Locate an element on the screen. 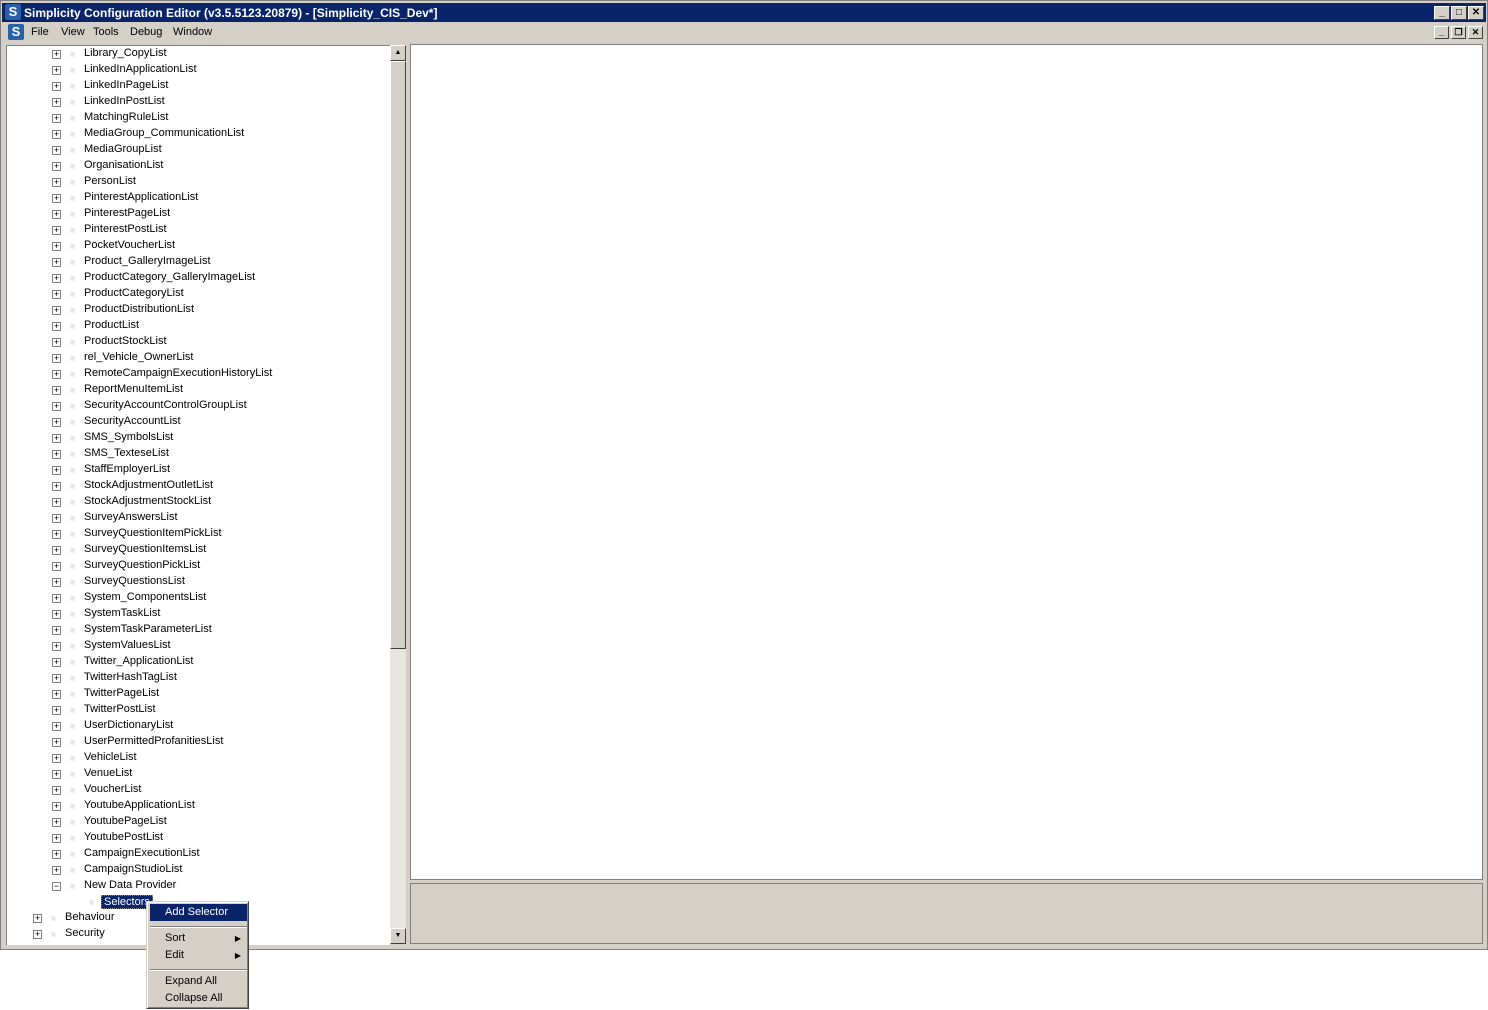  tree-item: + UserDictionaryList is located at coordinates (198, 726).